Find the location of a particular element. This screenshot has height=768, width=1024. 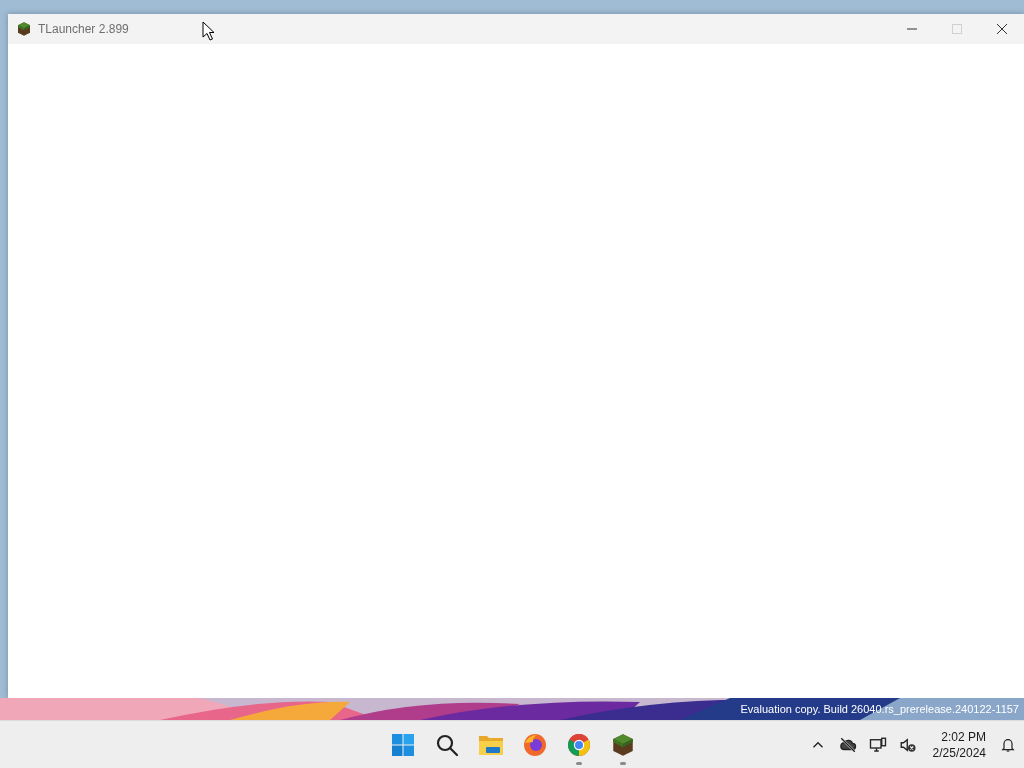

cloud-off-icon is located at coordinates (847, 744).